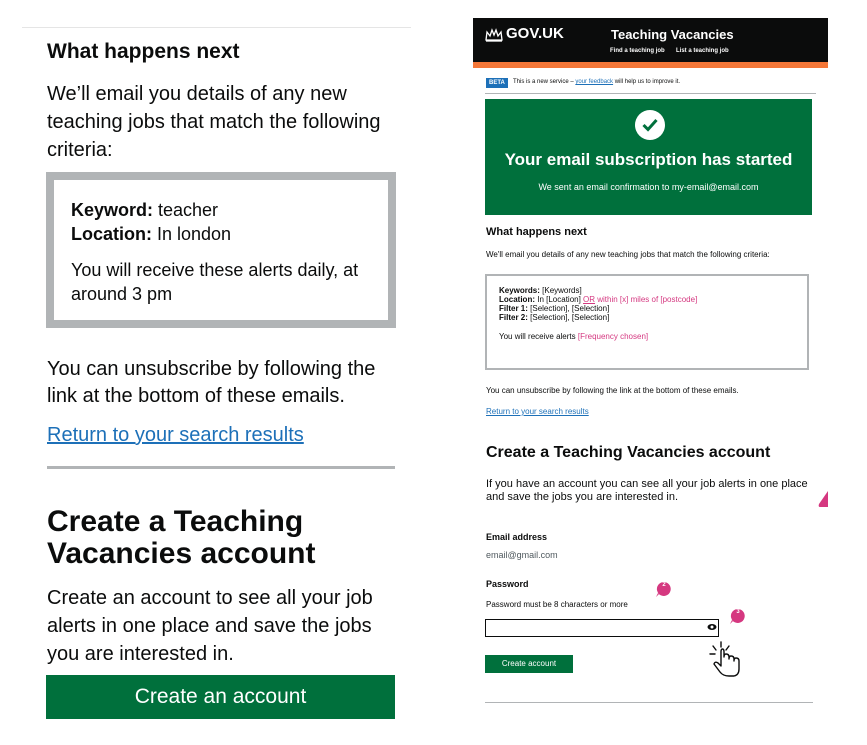 Image resolution: width=867 pixels, height=745 pixels. What do you see at coordinates (648, 159) in the screenshot?
I see `panel-title: Your email subscription has started` at bounding box center [648, 159].